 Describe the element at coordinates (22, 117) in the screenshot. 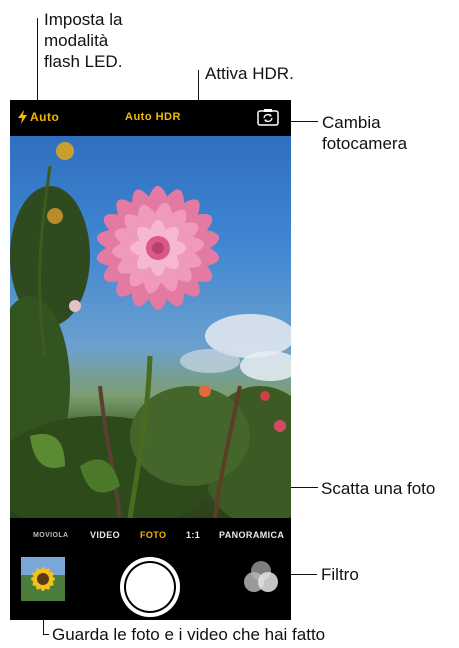

I see `lightning-icon` at that location.